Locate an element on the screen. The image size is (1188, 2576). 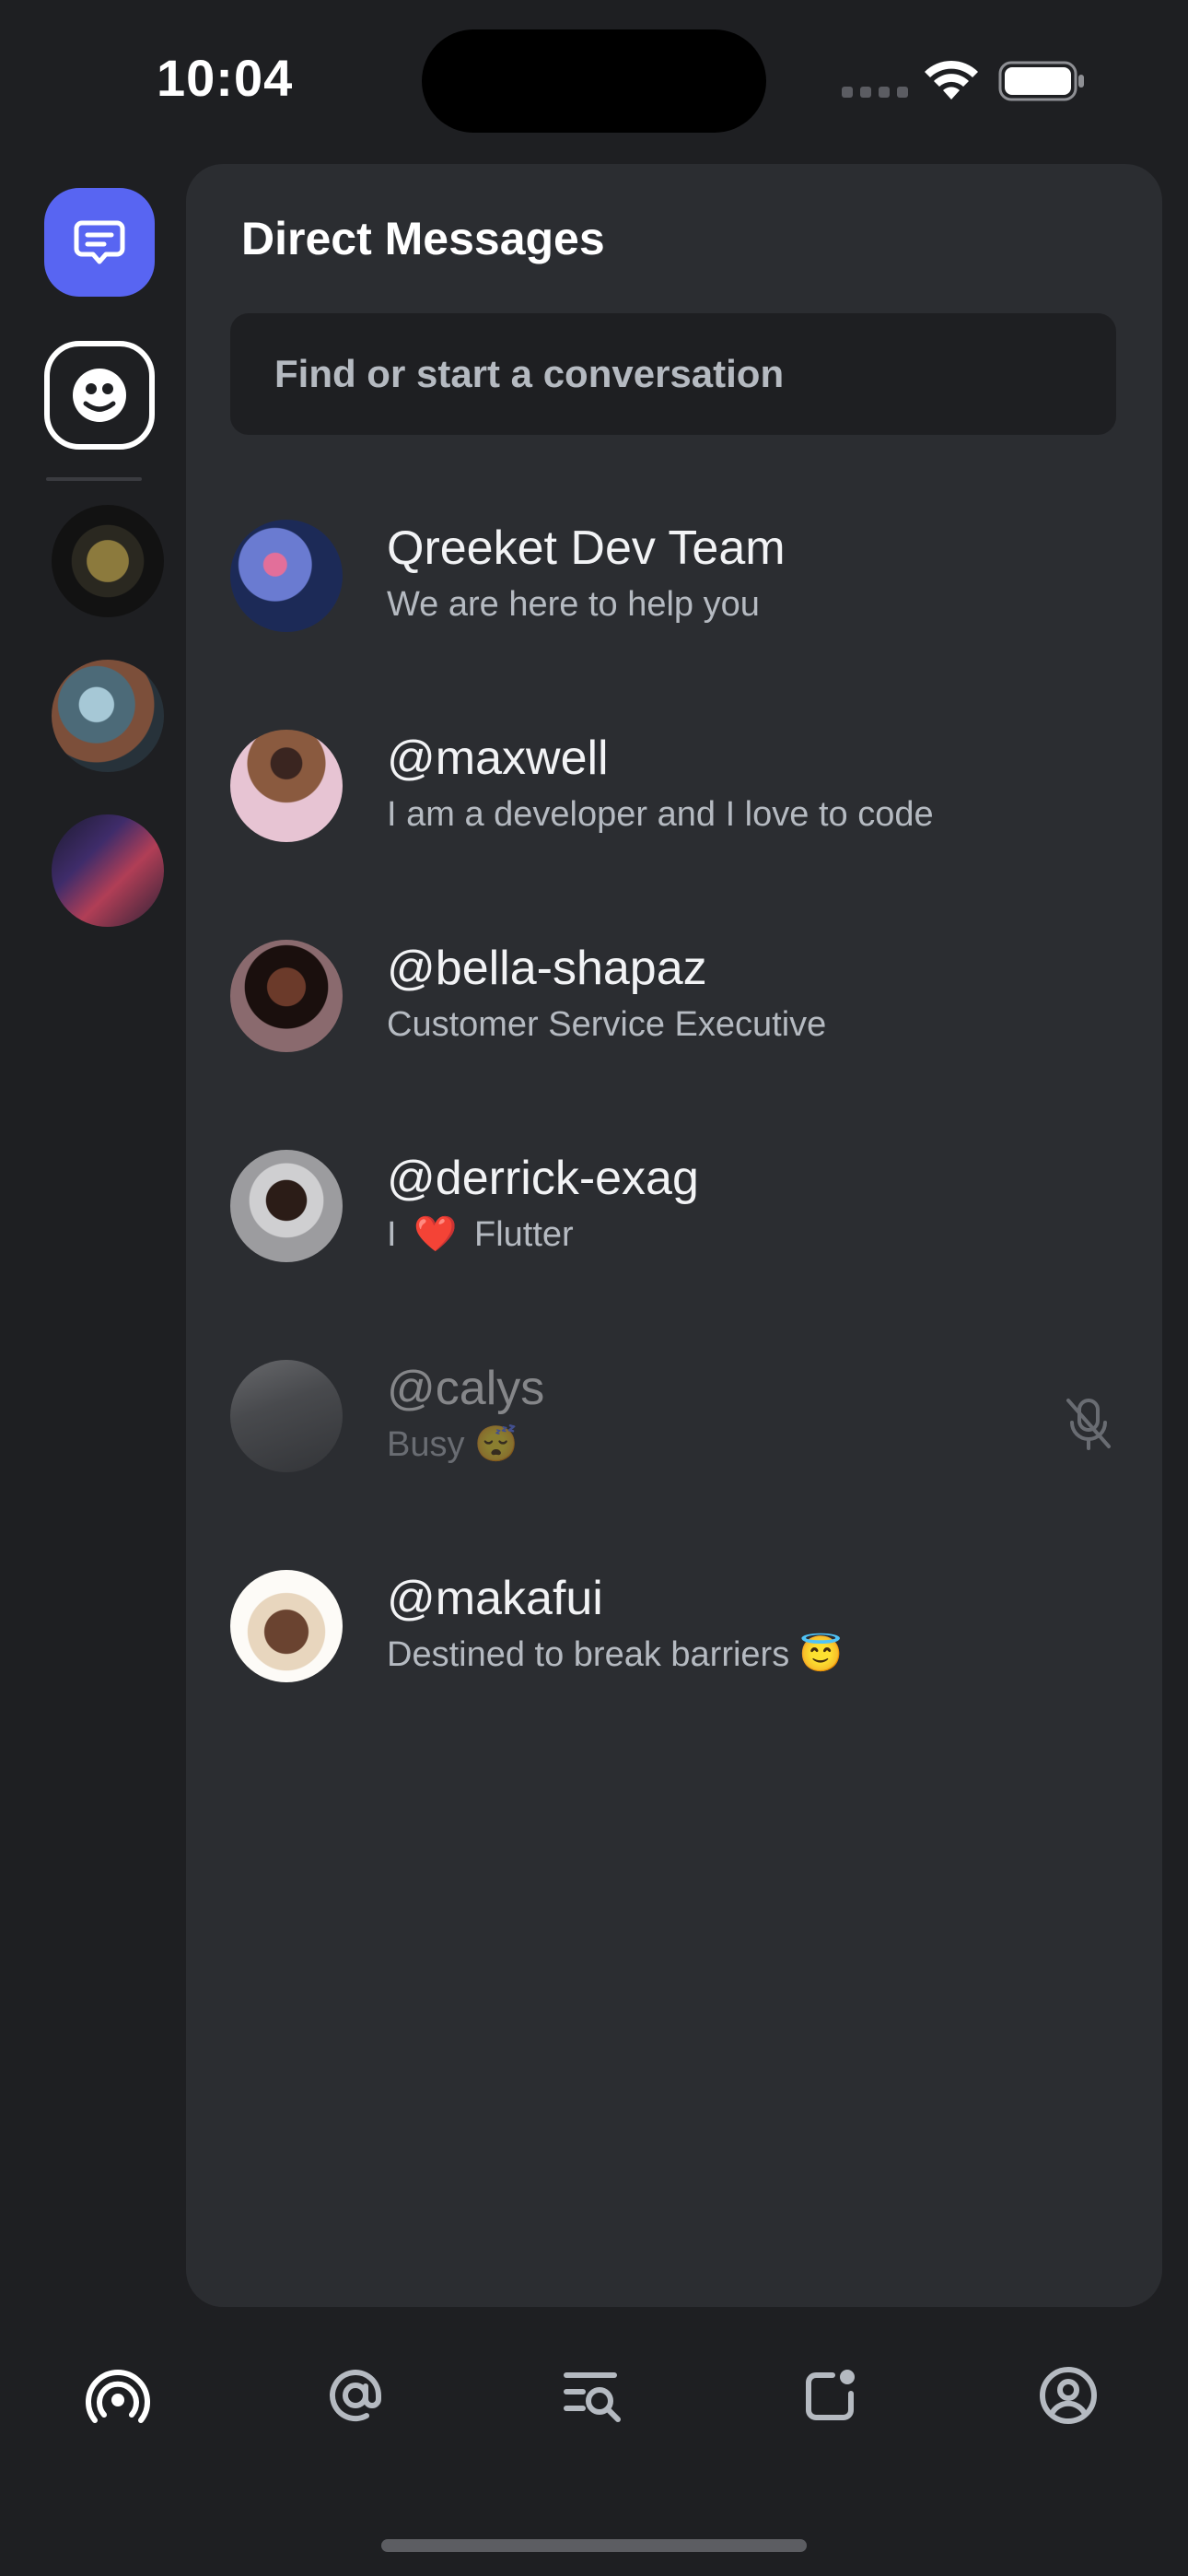
conversation-name: @maxwell is located at coordinates (498, 758).